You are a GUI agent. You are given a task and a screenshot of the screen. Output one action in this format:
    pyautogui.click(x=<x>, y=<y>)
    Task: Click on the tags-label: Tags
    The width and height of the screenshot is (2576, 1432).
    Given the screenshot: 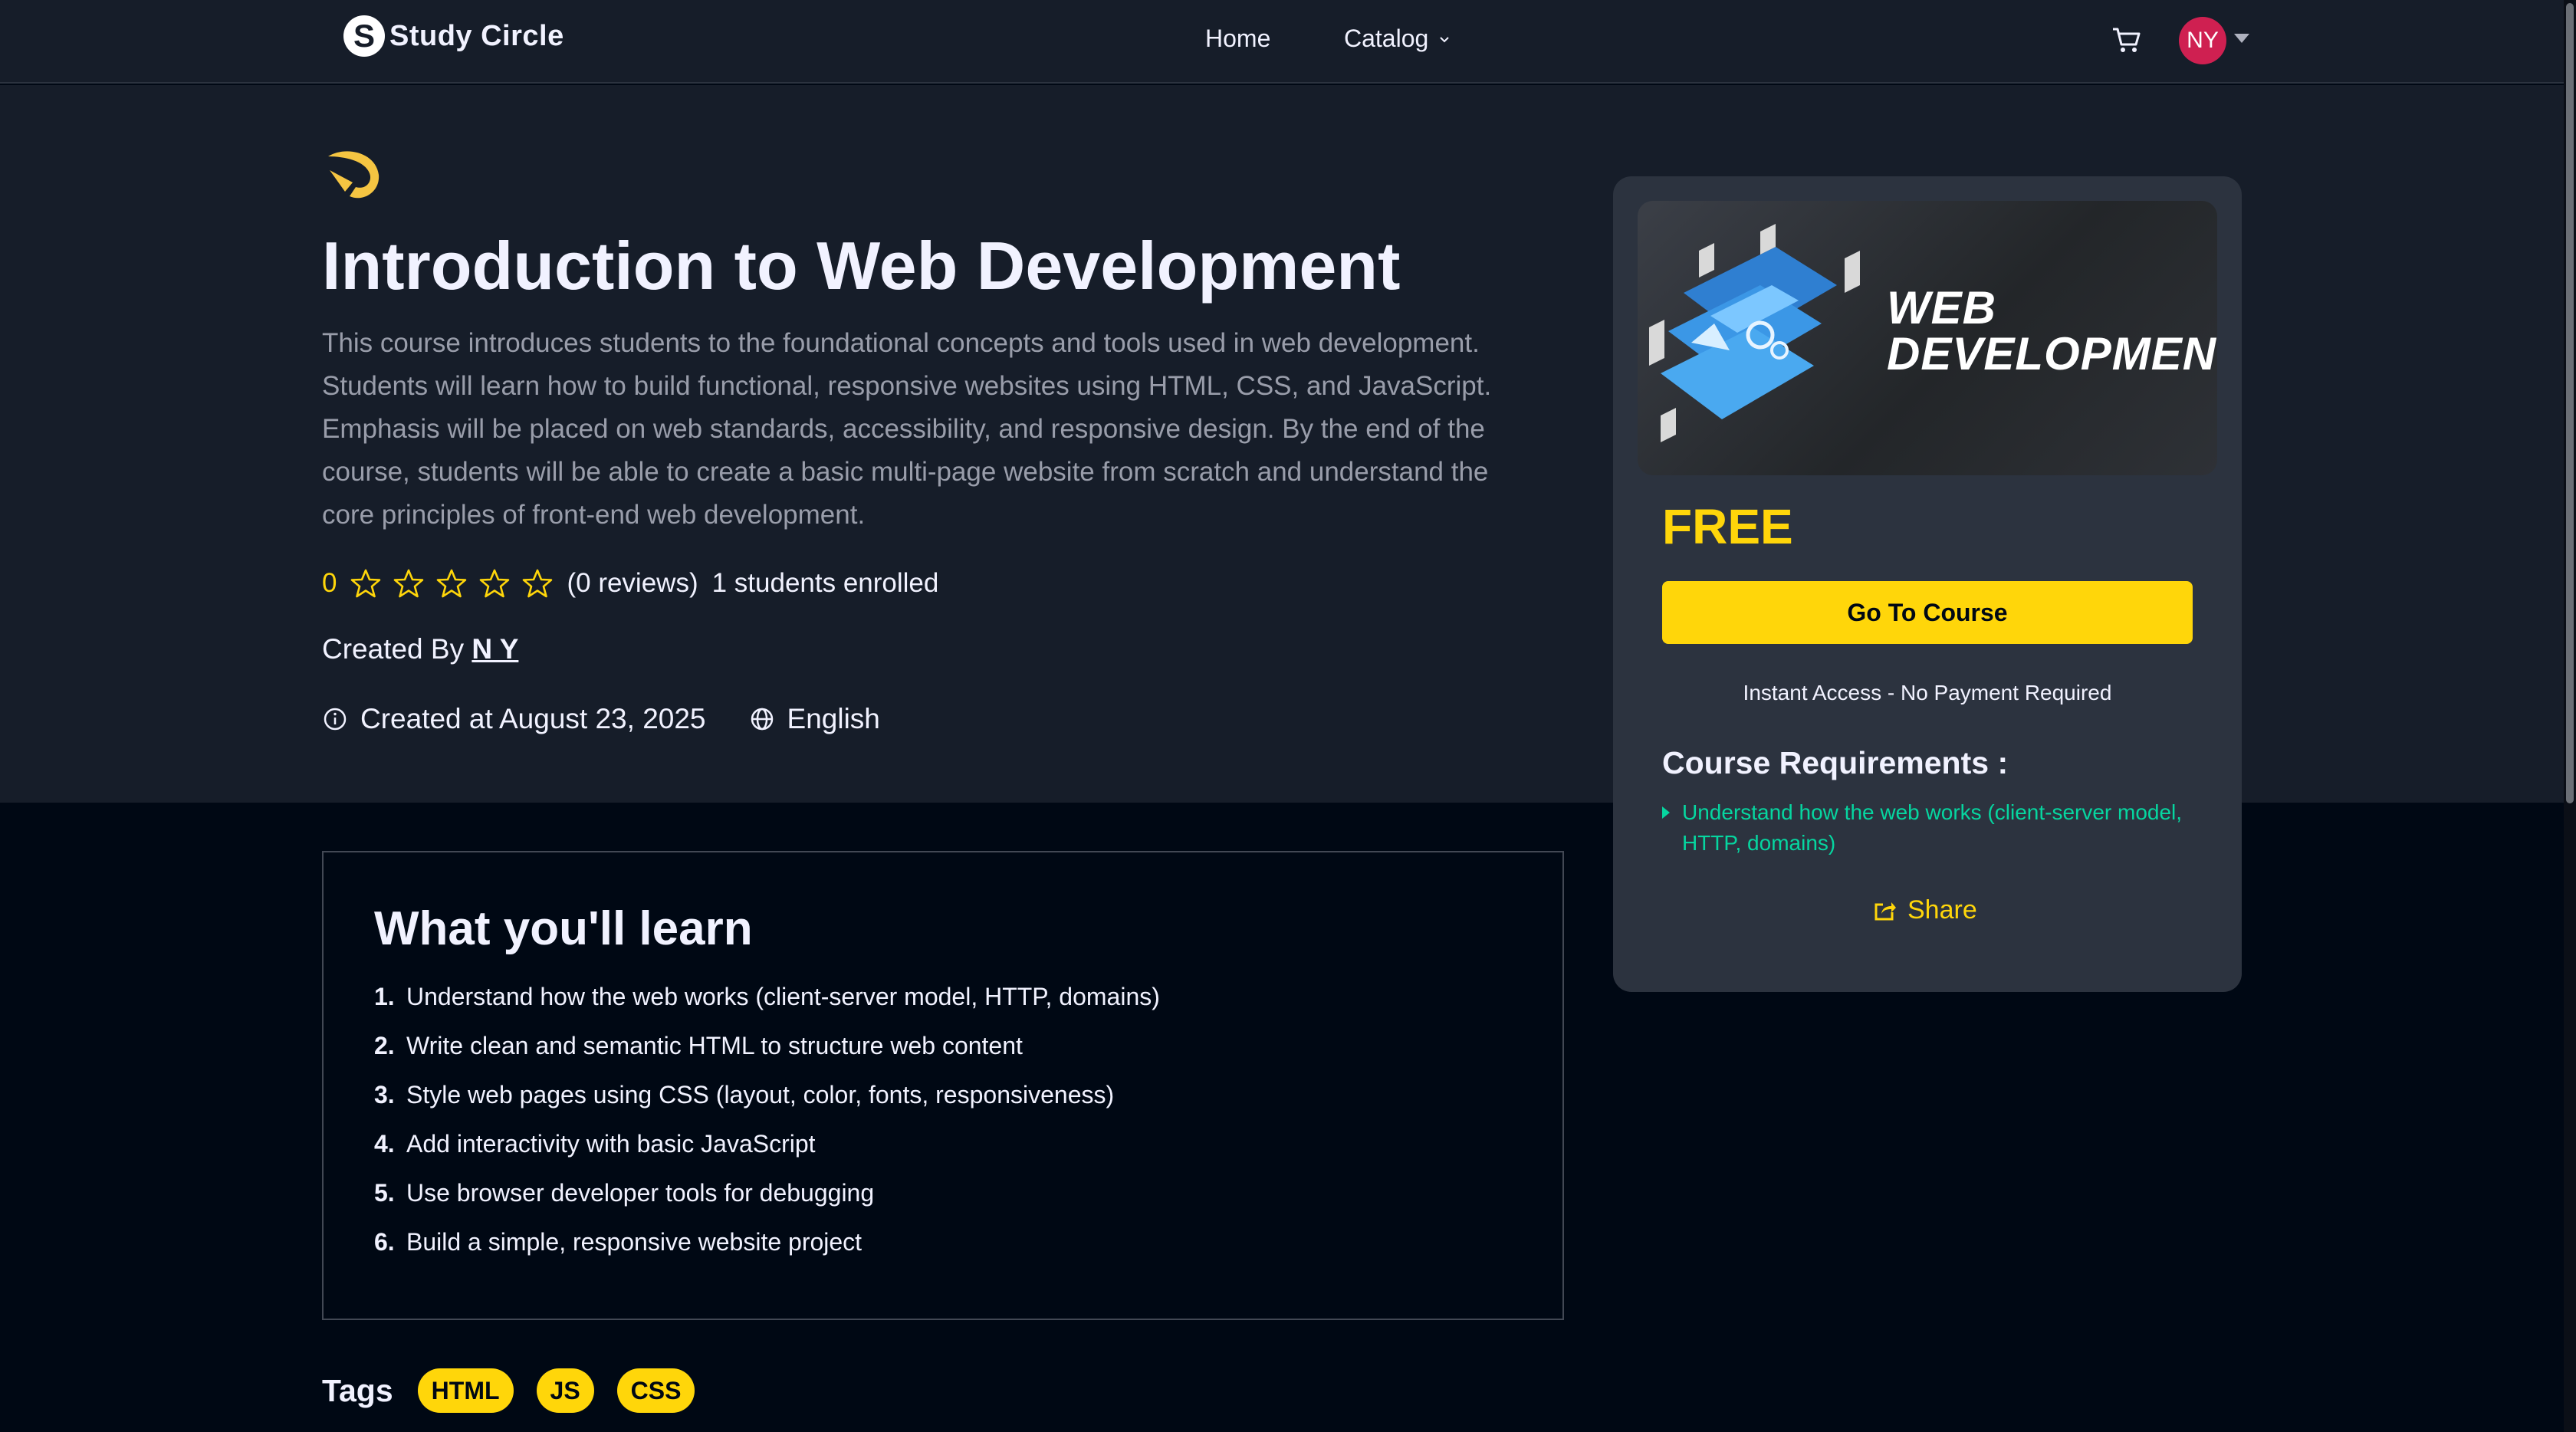 What is the action you would take?
    pyautogui.click(x=357, y=1390)
    